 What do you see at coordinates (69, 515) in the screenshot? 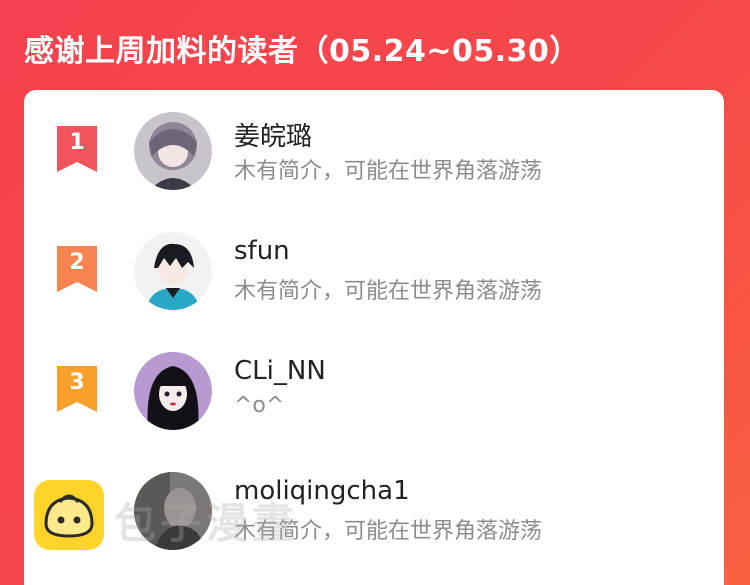
I see `bun-face-icon` at bounding box center [69, 515].